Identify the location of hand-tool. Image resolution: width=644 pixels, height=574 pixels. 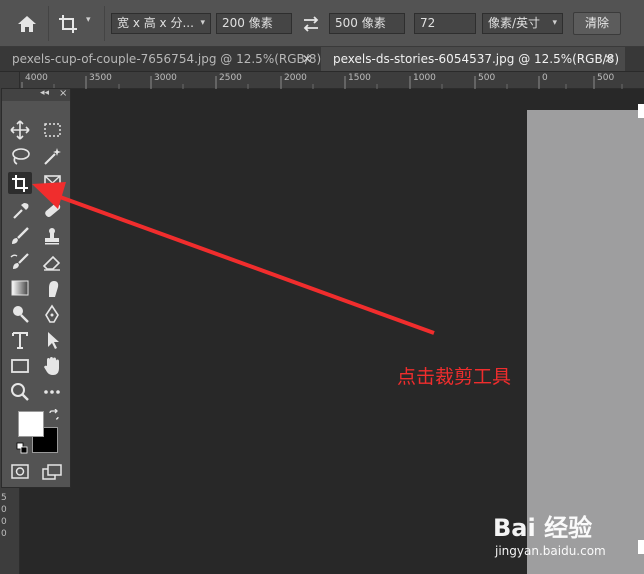
(52, 366).